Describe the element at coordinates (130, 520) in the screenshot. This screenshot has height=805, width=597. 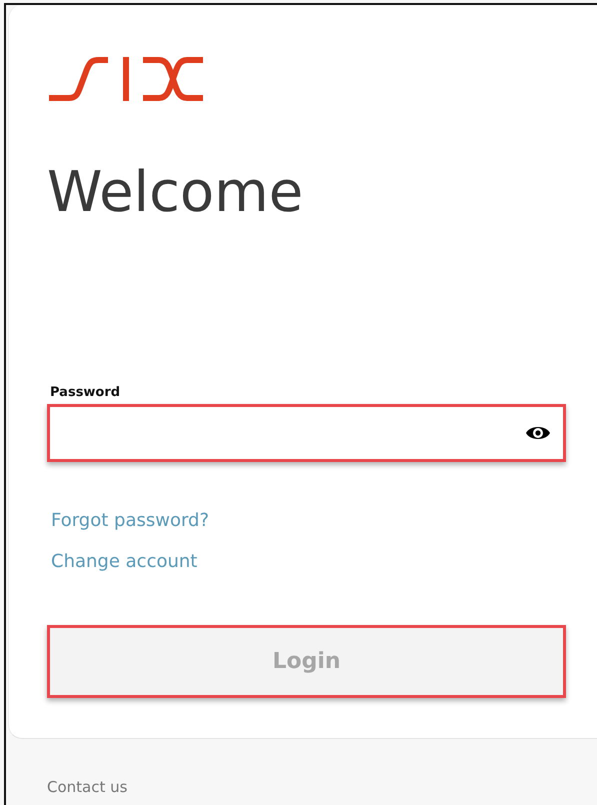
I see `text-link: Forgot password?` at that location.